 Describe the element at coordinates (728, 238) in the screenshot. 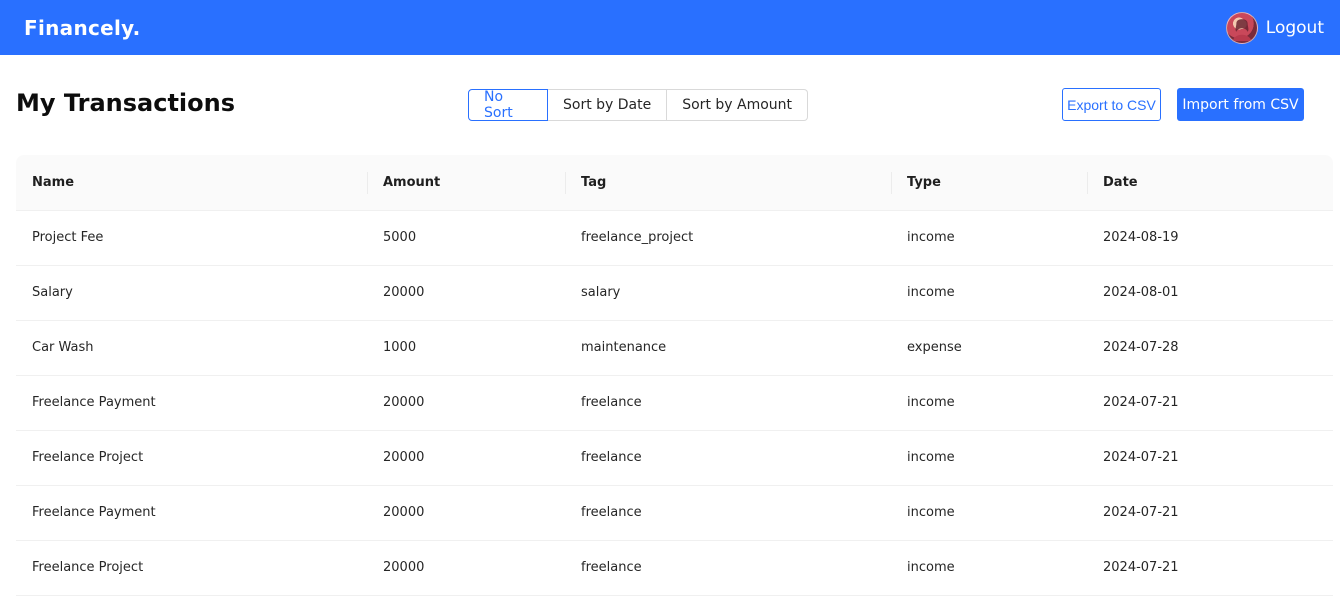

I see `cell-tag: freelance_project` at that location.